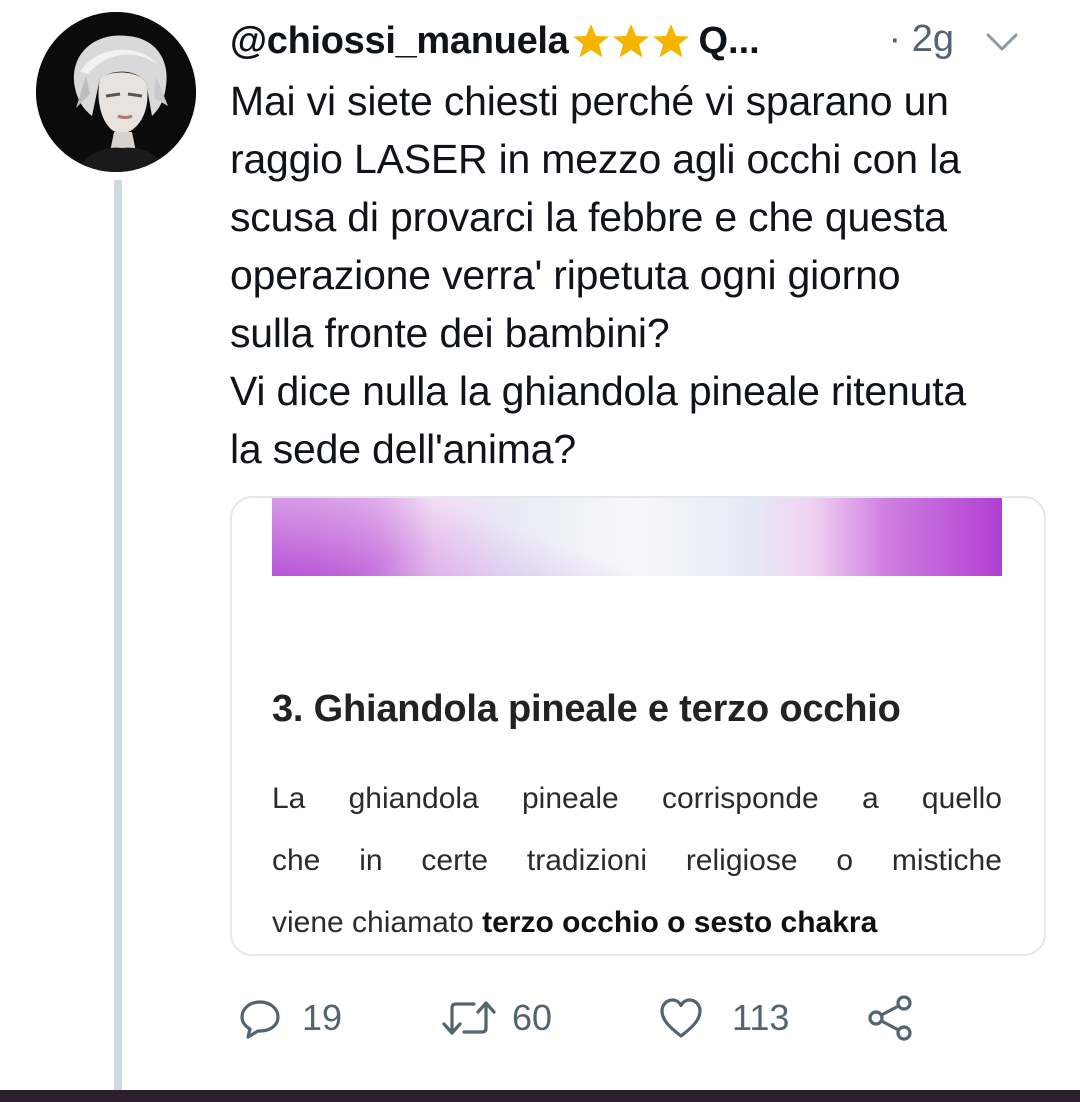  What do you see at coordinates (289, 798) in the screenshot?
I see `card-word: La` at bounding box center [289, 798].